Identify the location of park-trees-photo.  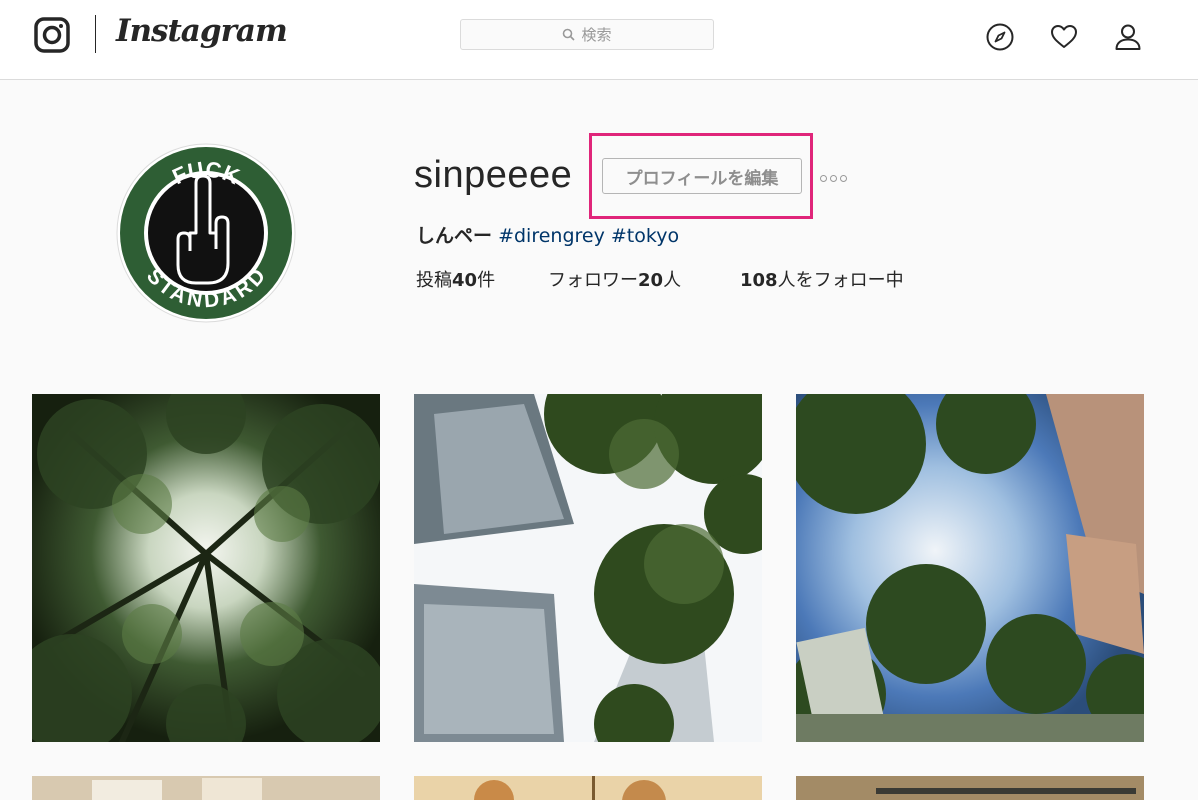
(970, 568).